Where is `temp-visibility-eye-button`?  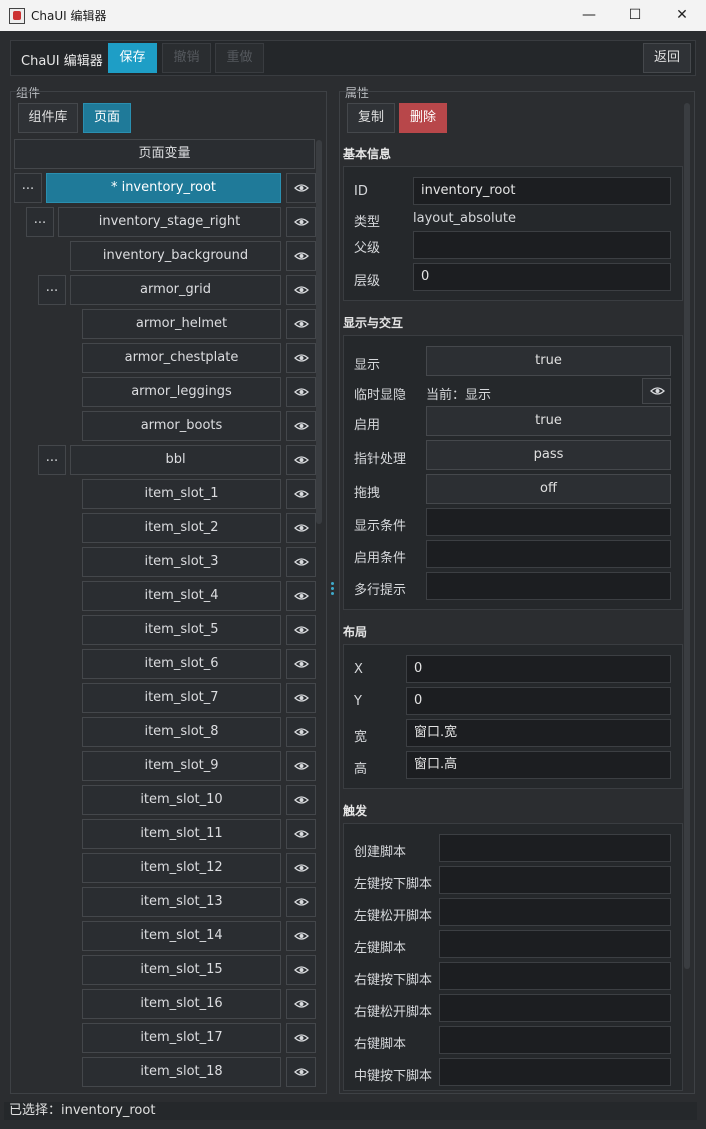 temp-visibility-eye-button is located at coordinates (656, 391).